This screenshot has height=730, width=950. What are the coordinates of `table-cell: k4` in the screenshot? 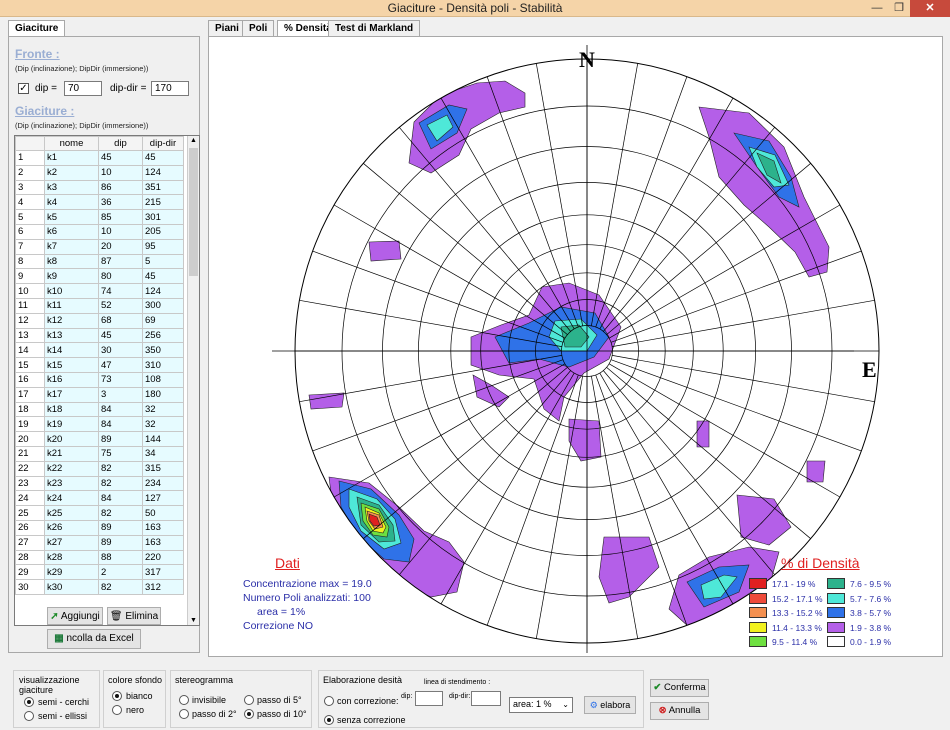 It's located at (71, 202).